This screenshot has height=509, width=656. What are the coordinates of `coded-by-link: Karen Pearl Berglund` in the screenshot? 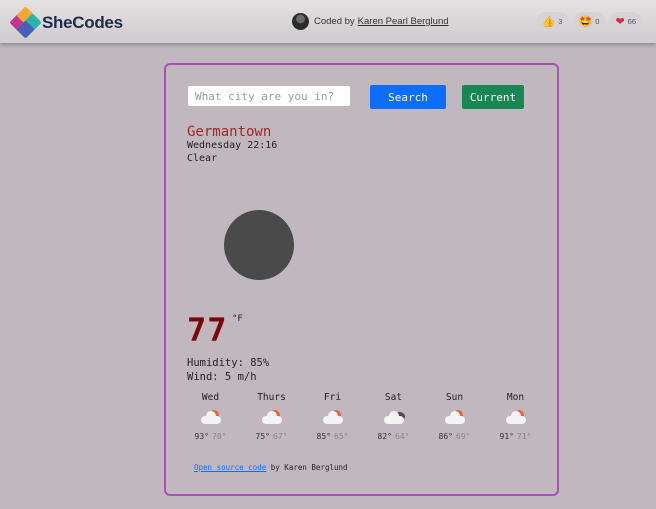 It's located at (403, 21).